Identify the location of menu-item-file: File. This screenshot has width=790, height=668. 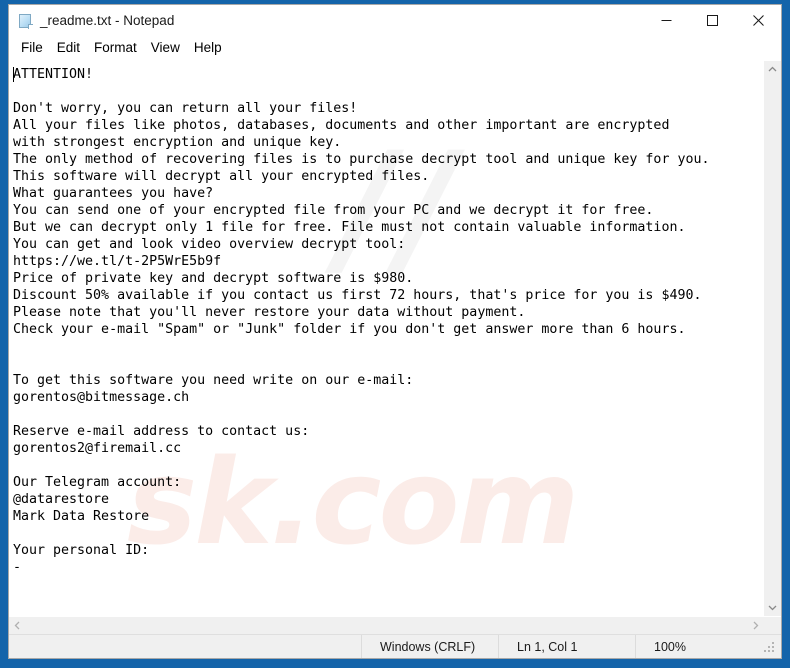
(32, 48).